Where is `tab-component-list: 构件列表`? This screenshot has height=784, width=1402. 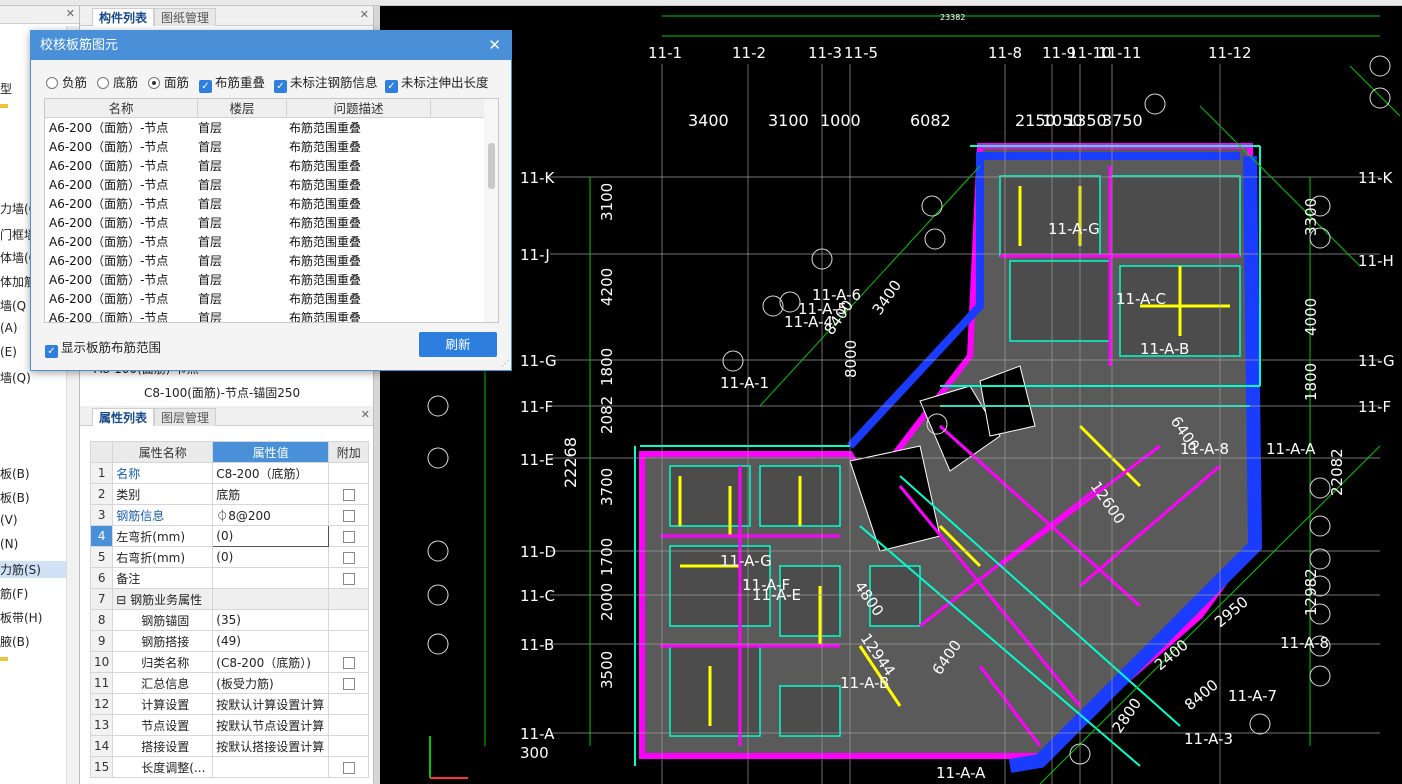
tab-component-list: 构件列表 is located at coordinates (123, 17).